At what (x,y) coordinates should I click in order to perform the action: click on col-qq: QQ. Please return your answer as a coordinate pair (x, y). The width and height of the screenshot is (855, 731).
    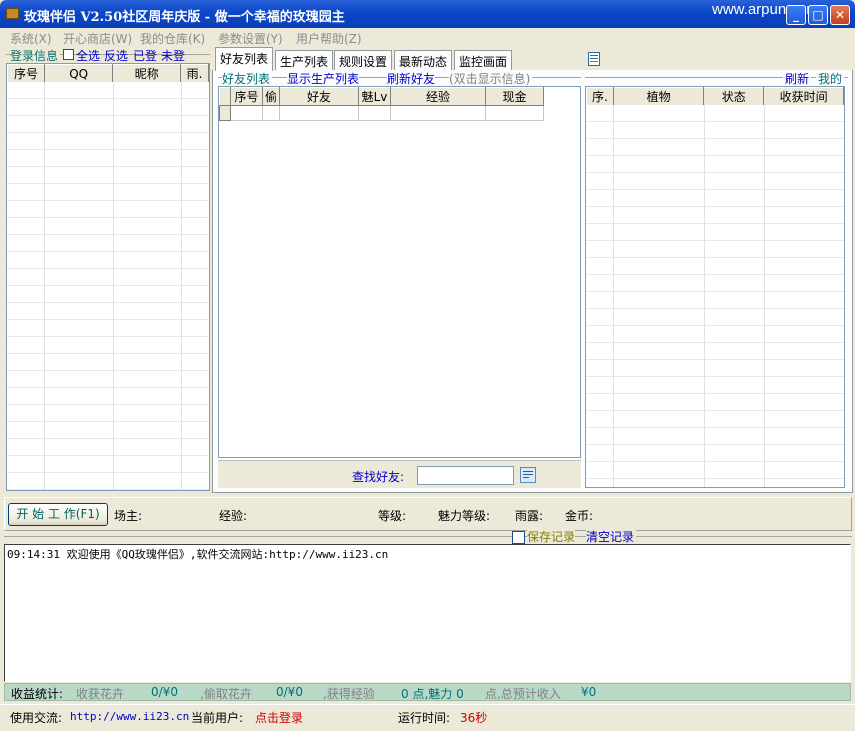
    Looking at the image, I should click on (78, 73).